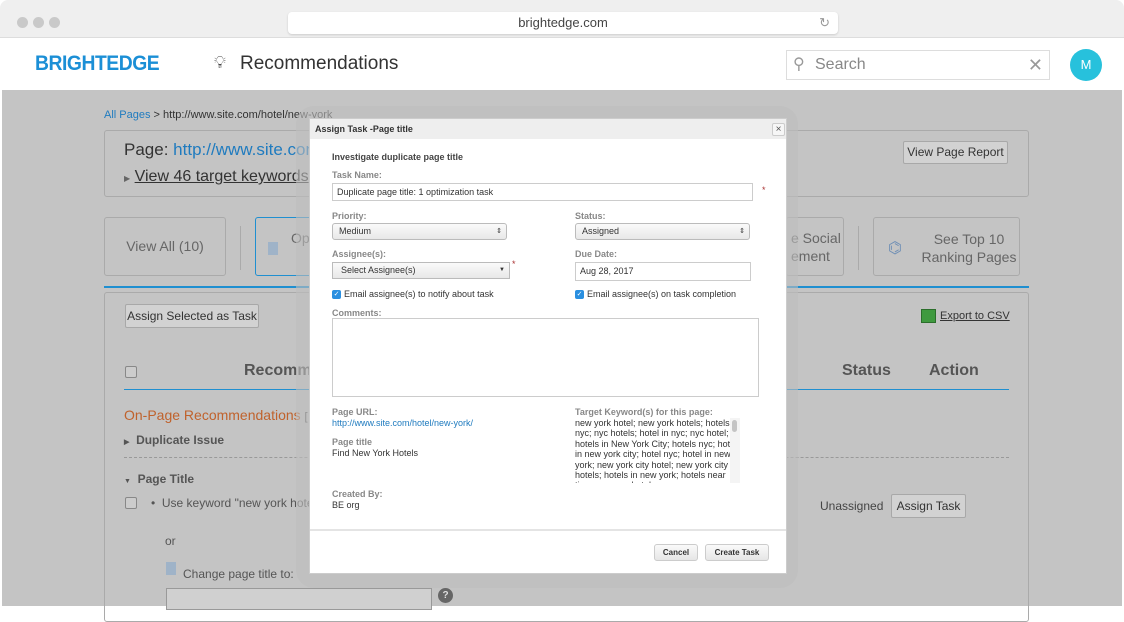  I want to click on created-by-label: Created By:, so click(357, 494).